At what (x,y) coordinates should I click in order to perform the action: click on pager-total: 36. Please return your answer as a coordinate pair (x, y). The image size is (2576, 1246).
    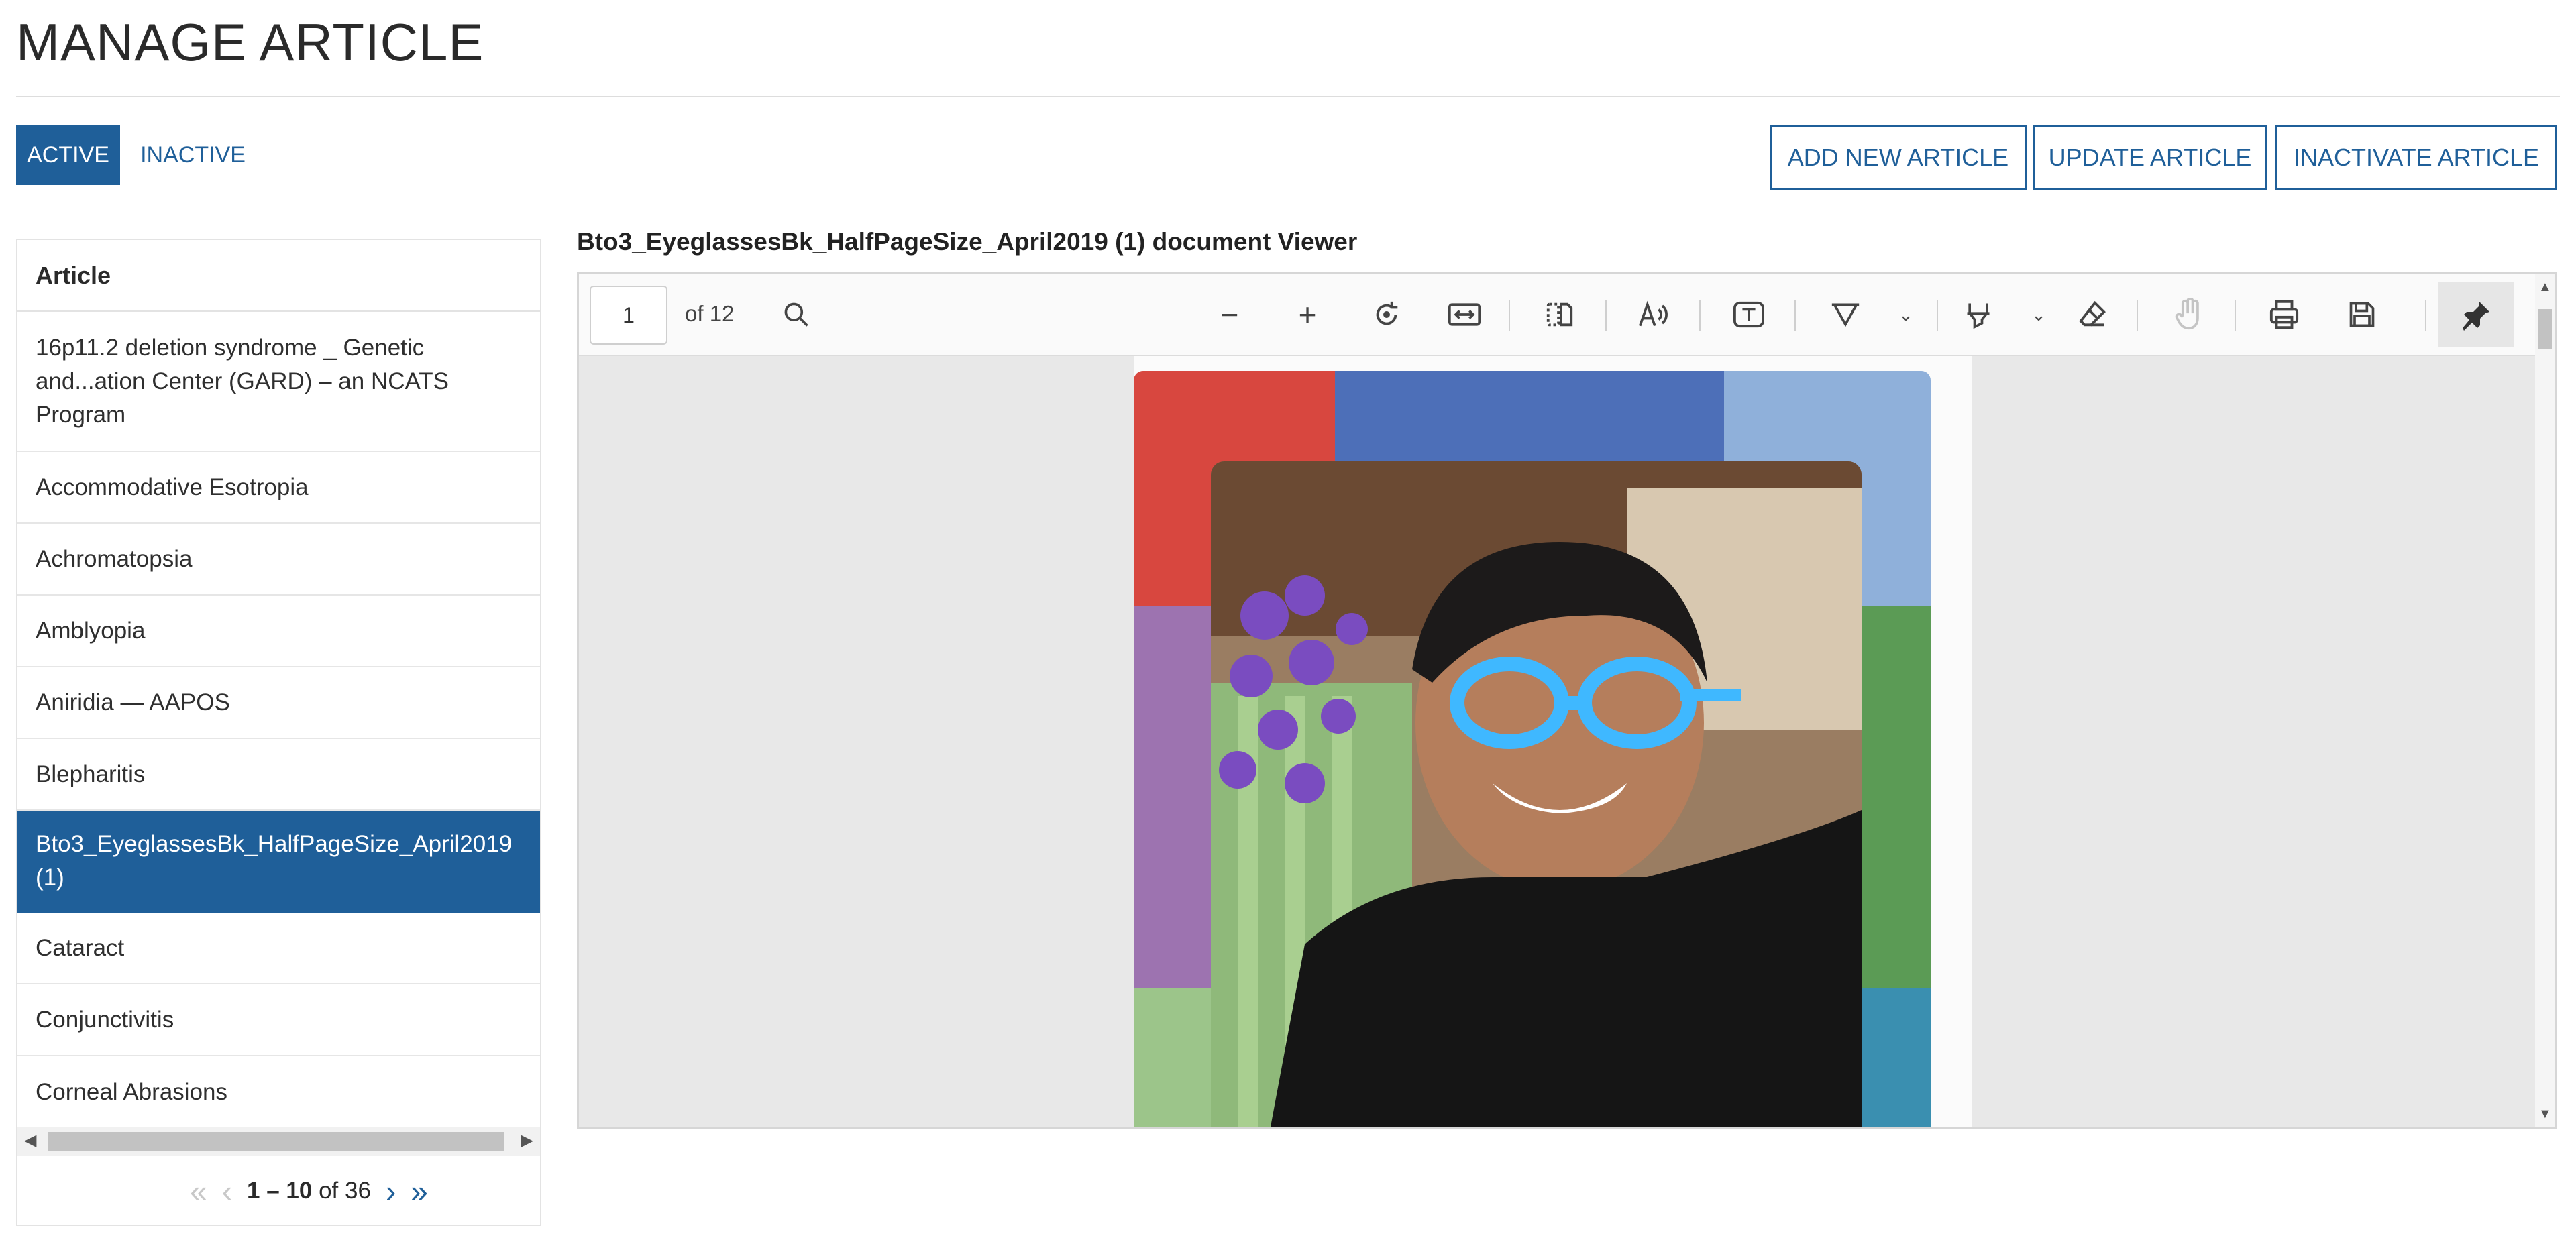
    Looking at the image, I should click on (358, 1191).